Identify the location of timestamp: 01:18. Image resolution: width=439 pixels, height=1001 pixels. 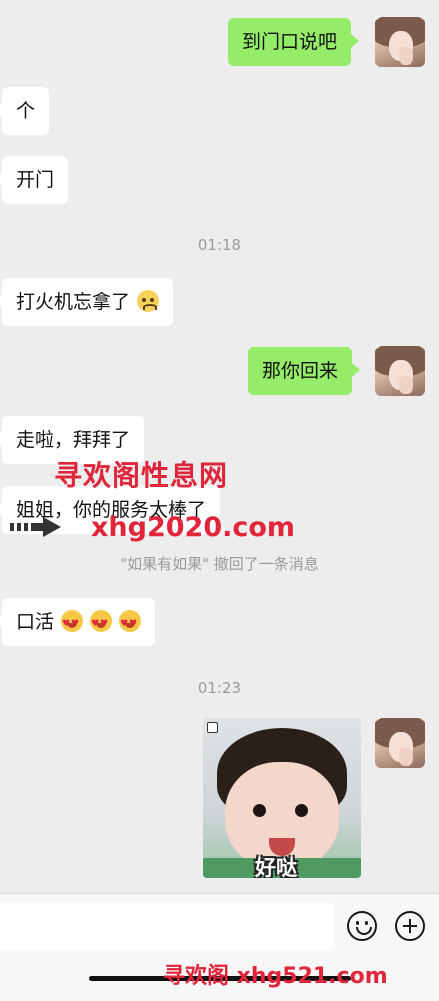
(219, 245).